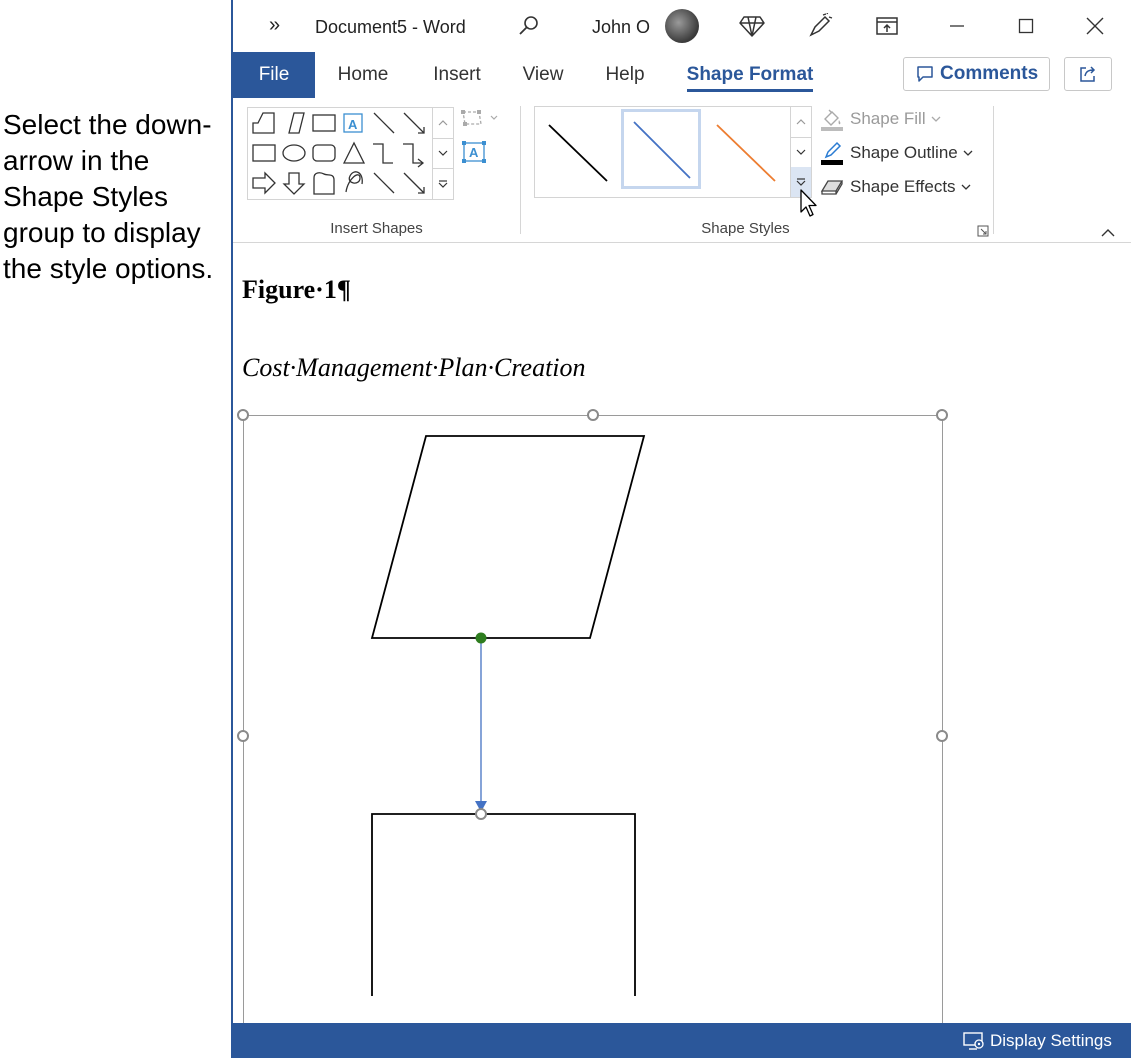  I want to click on shapes-grid: A, so click(340, 153).